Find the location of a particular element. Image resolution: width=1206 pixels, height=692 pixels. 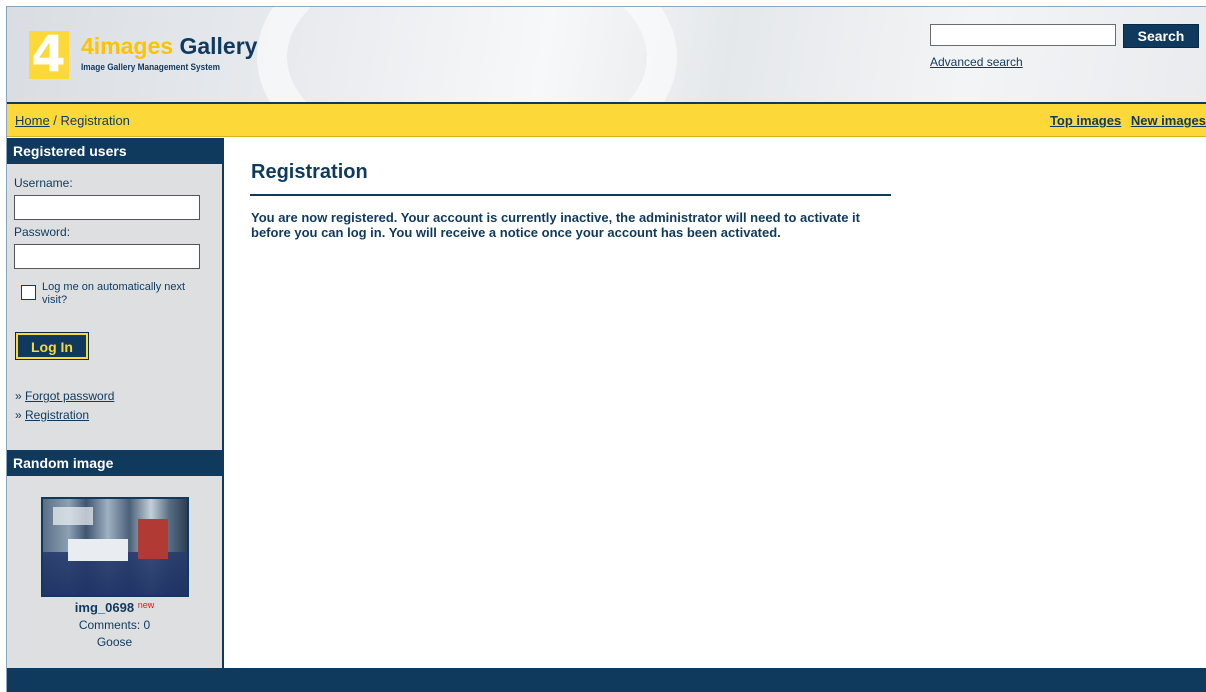

logo-title-part-a: 4images is located at coordinates (127, 46).